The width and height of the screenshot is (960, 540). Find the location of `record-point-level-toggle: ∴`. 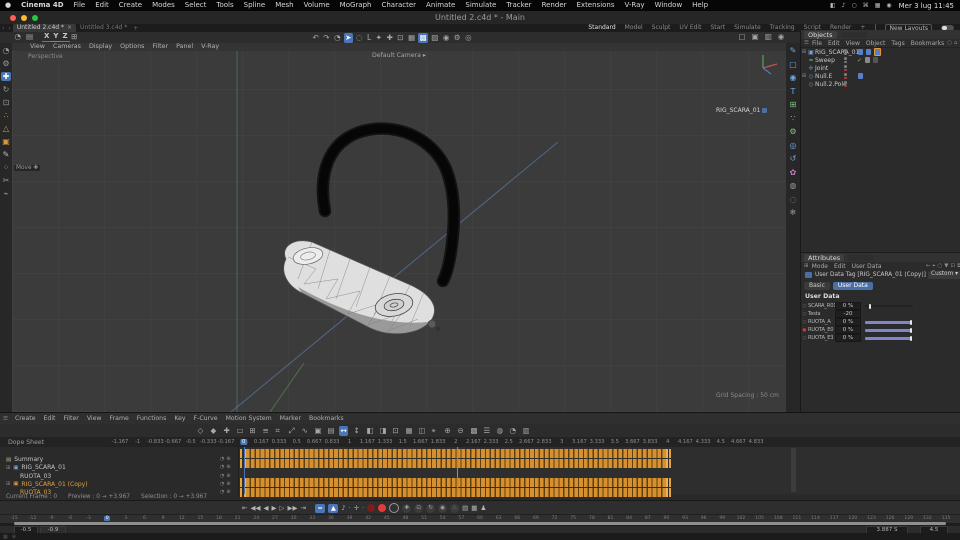

record-point-level-toggle: ∴ is located at coordinates (455, 508).